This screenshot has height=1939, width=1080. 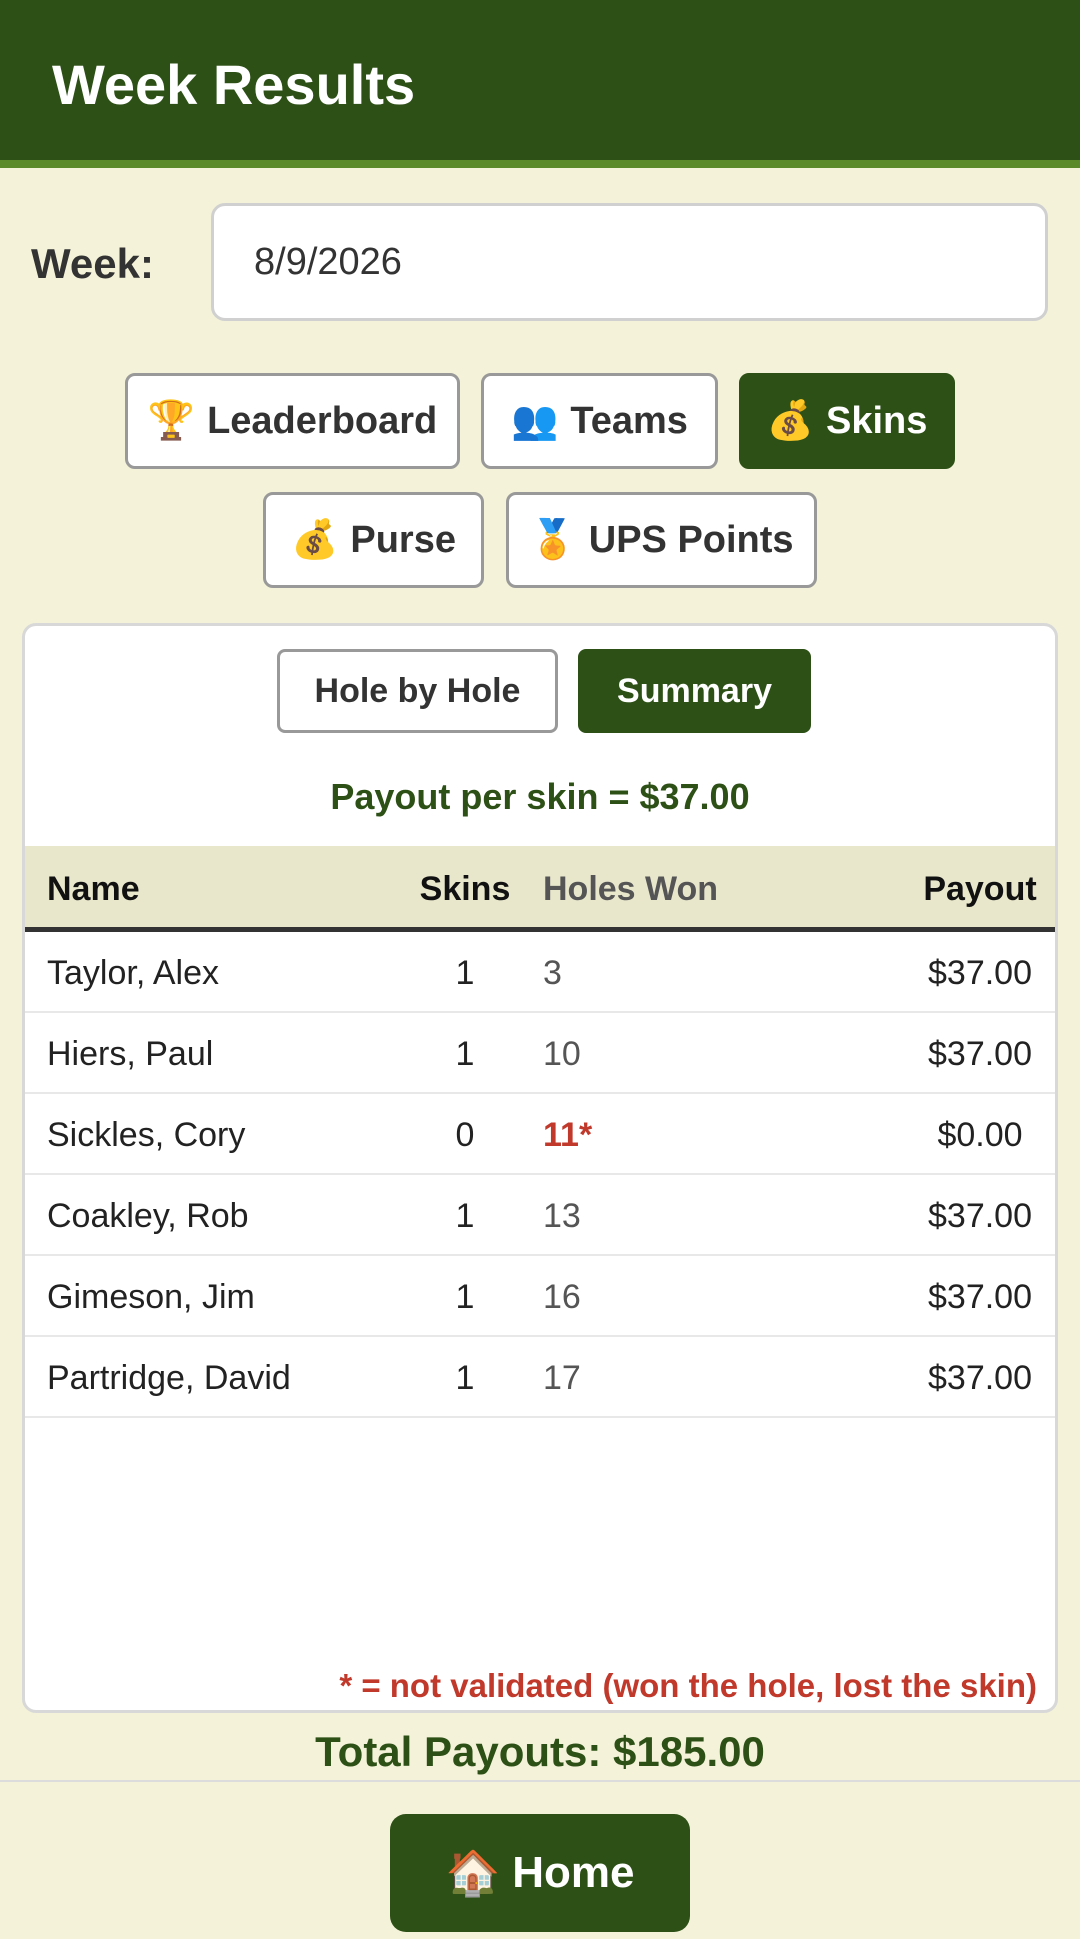 I want to click on tab-skins: 💰 Skins, so click(x=847, y=421).